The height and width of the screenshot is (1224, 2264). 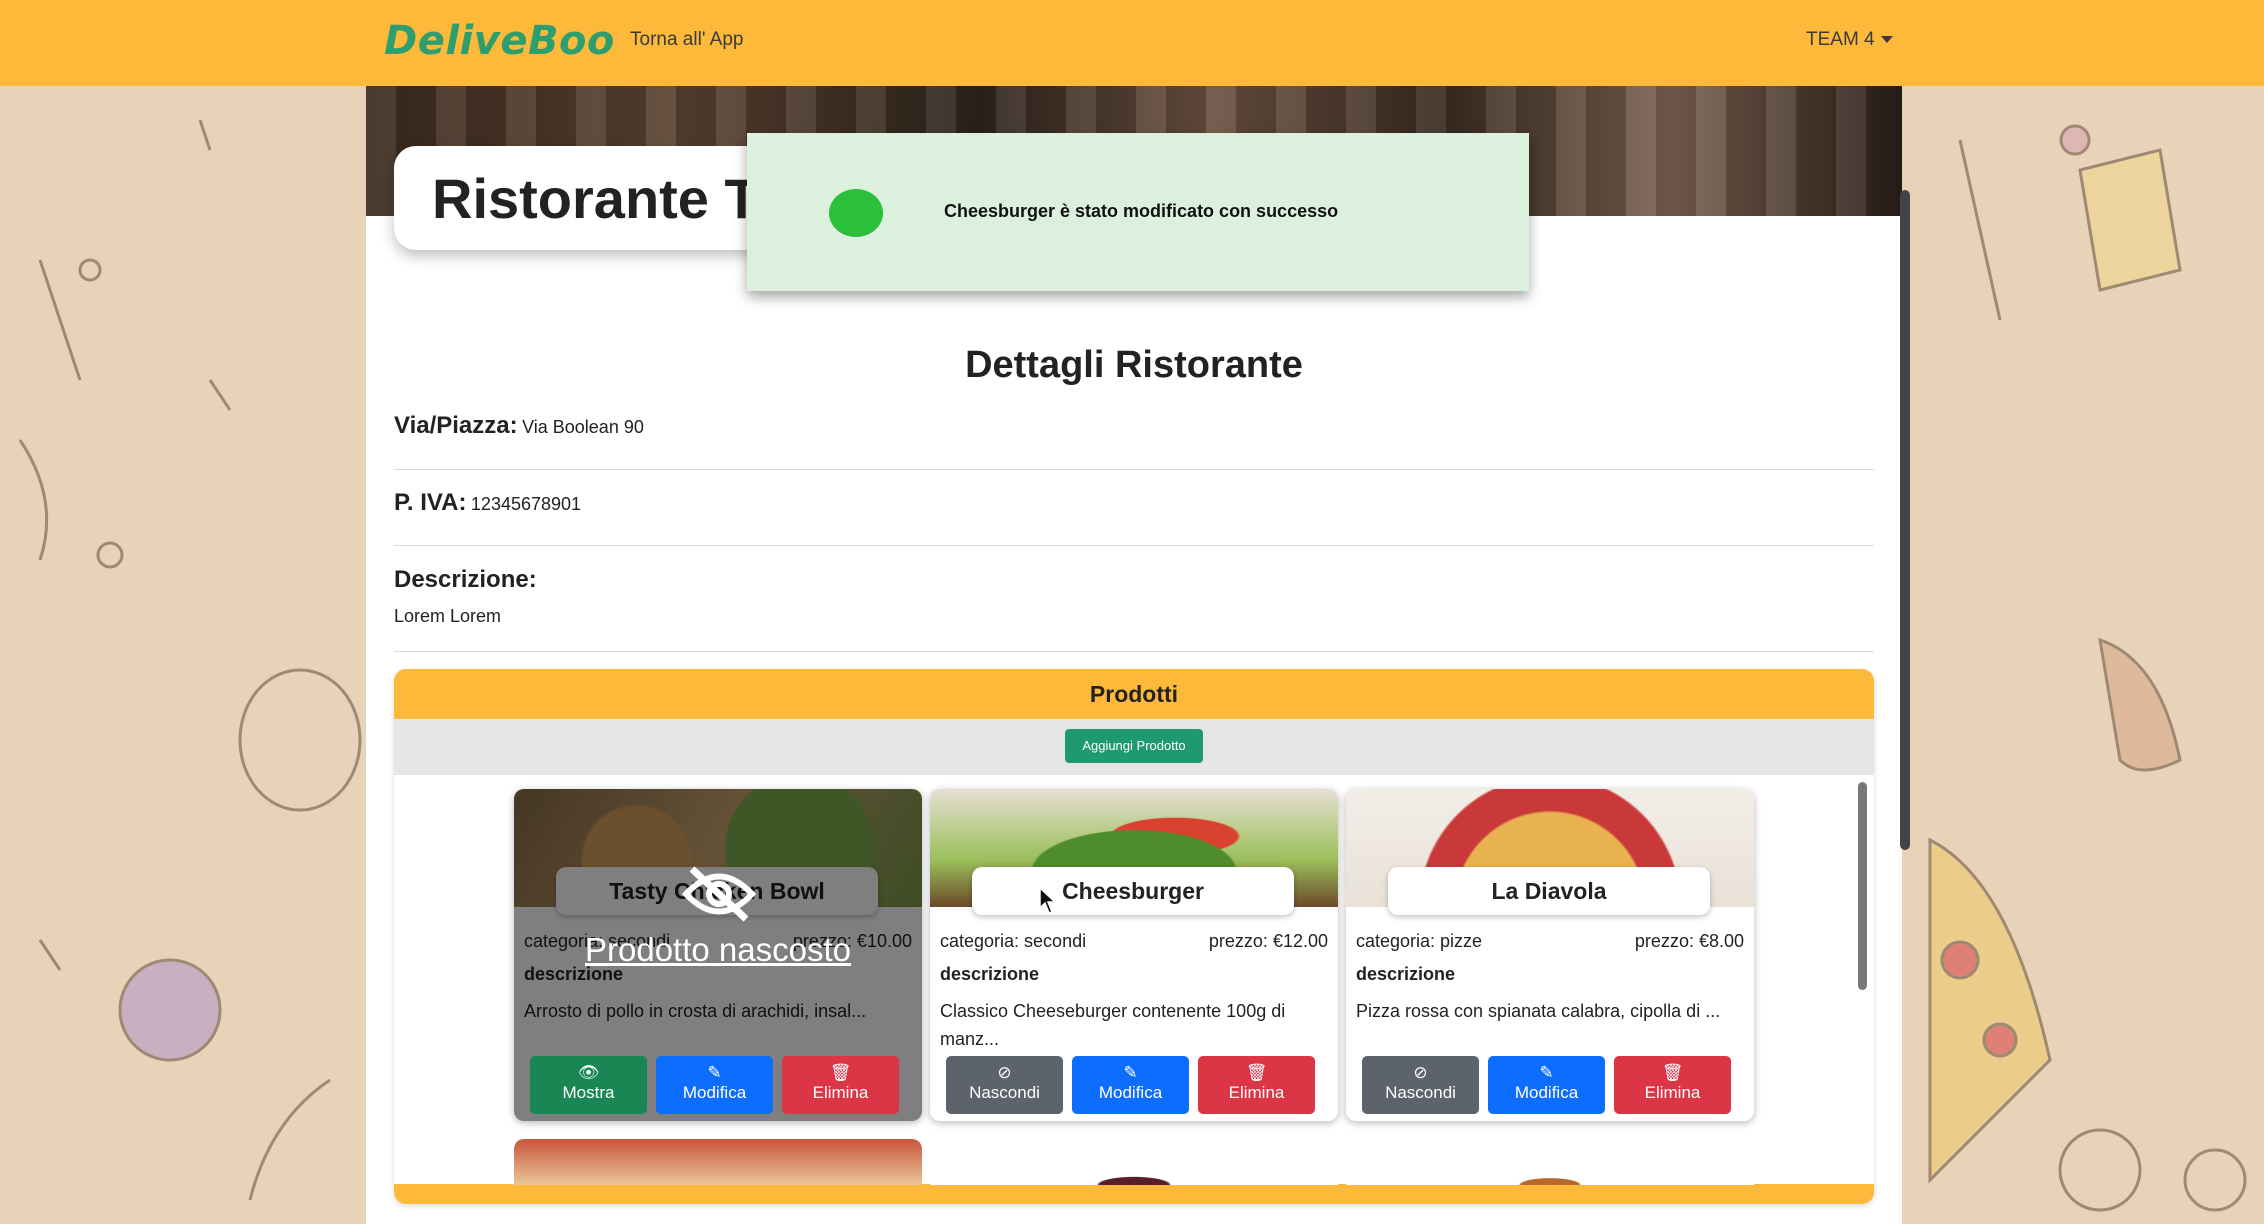 I want to click on product-category: categoria: secondi, so click(x=1013, y=941).